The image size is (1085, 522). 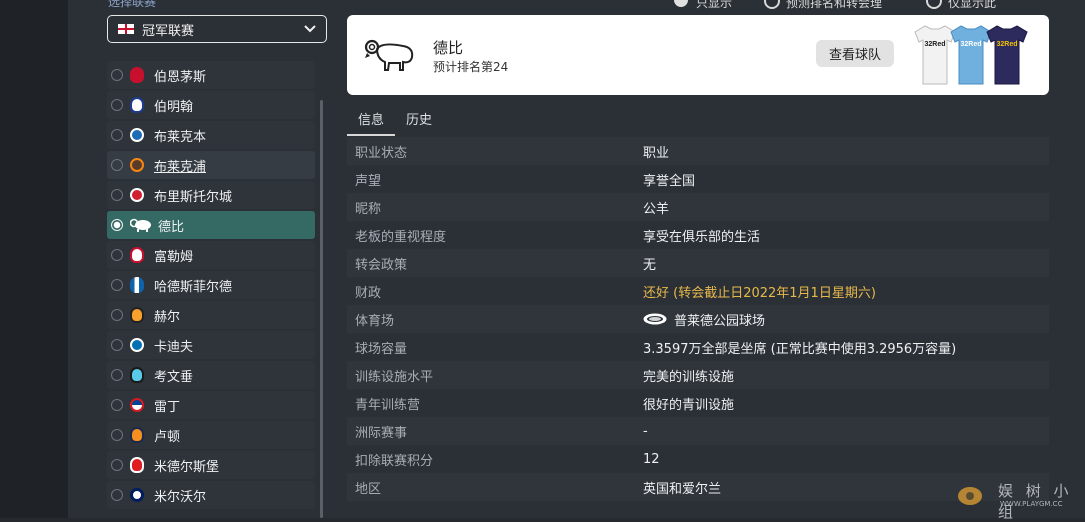 I want to click on team-row-coventry: 考文垂, so click(x=211, y=375).